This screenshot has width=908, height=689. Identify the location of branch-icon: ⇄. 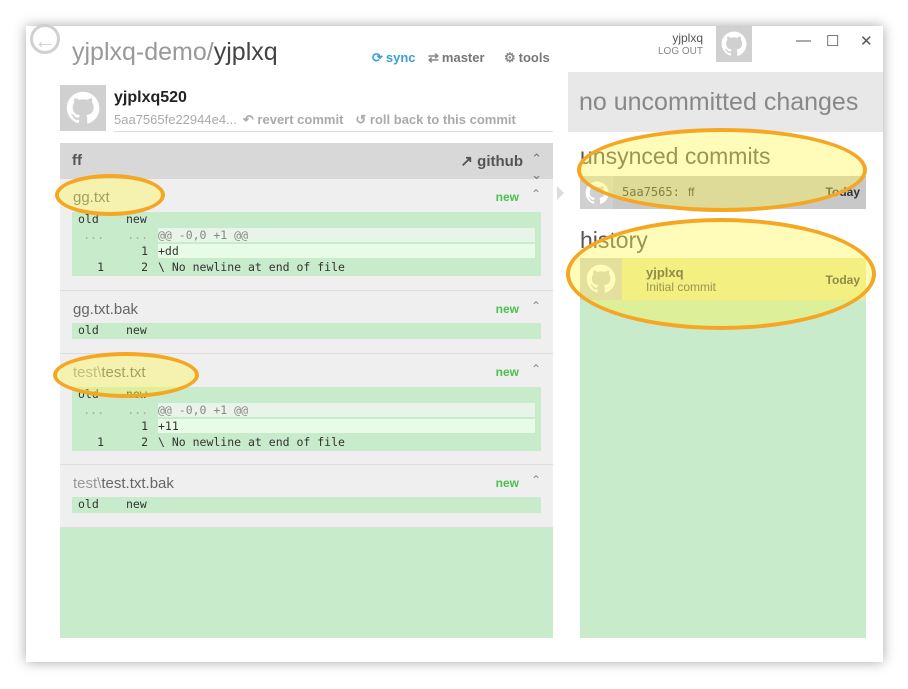
(433, 57).